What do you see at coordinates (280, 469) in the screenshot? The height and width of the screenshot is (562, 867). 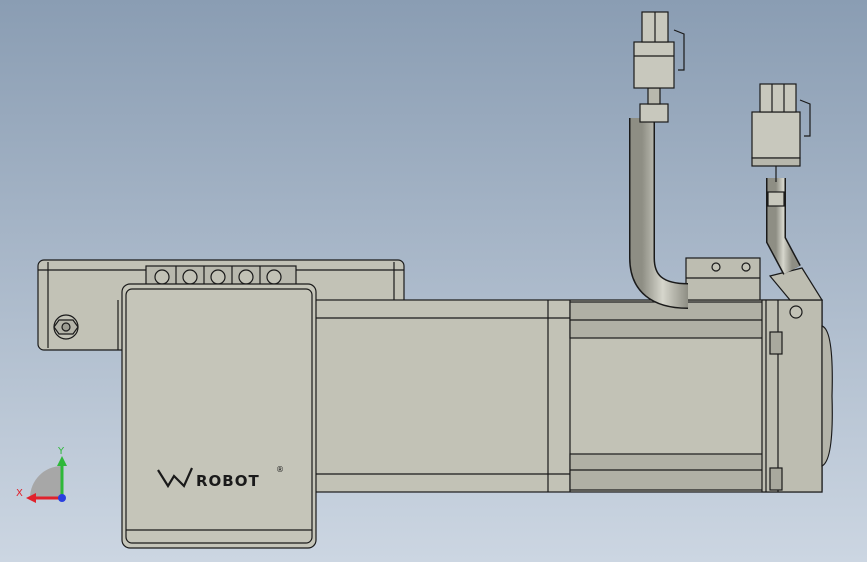 I see `registered-mark: ®` at bounding box center [280, 469].